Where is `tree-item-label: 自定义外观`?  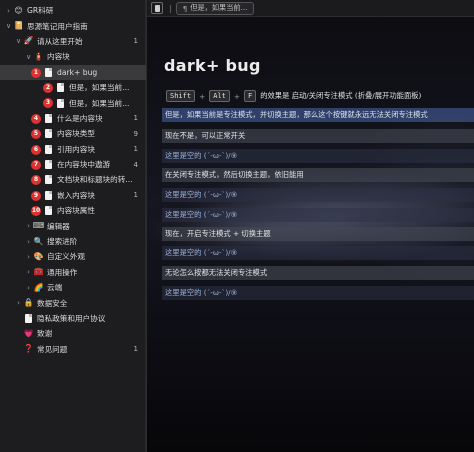
tree-item-label: 自定义外观 is located at coordinates (66, 257).